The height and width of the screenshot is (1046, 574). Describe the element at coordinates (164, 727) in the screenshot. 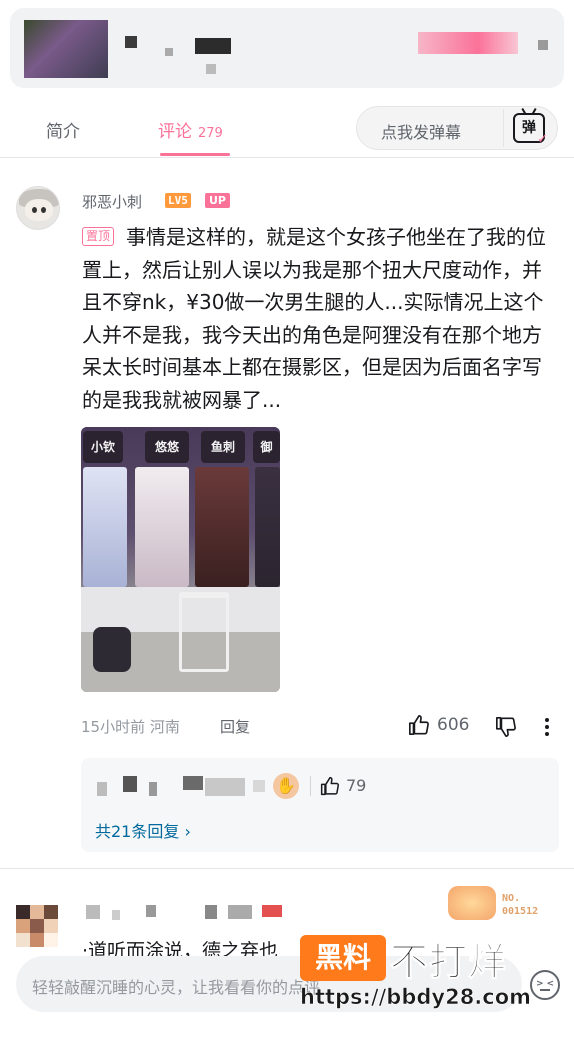

I see `comment-location: 河南` at that location.